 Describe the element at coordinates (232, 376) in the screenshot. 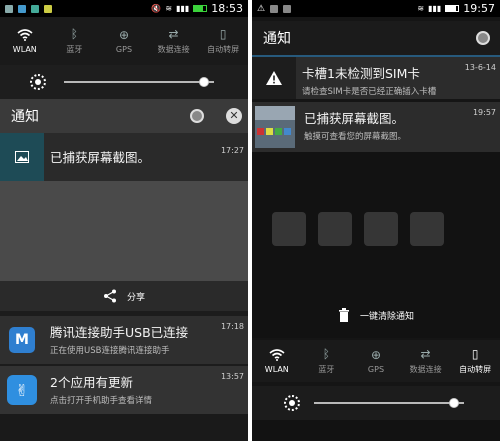

I see `notification-time: 13:57` at that location.